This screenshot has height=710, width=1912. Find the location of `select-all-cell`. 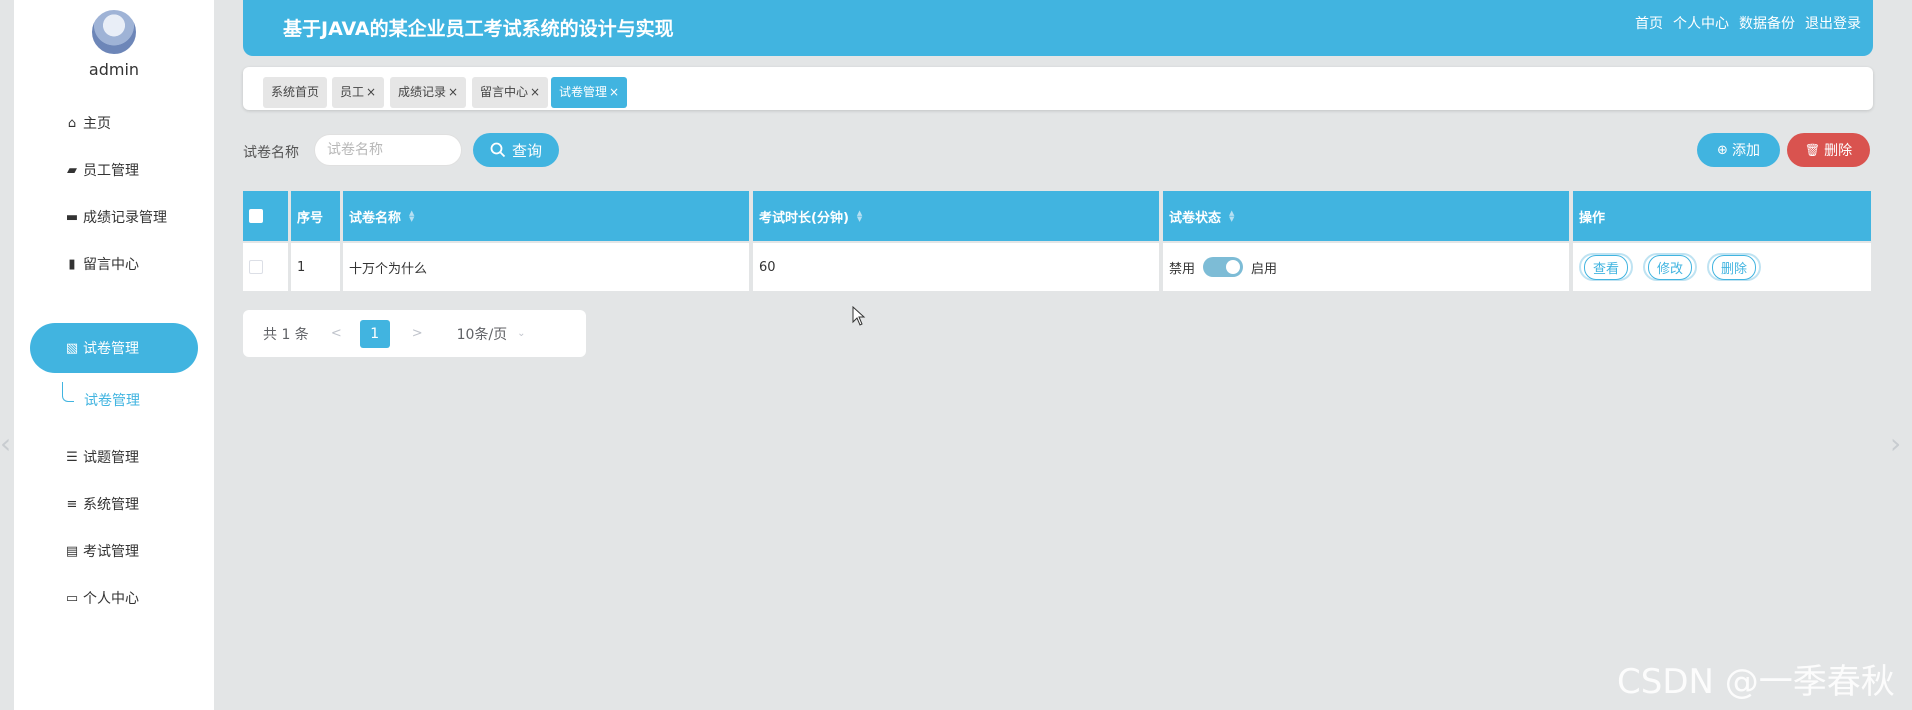

select-all-cell is located at coordinates (265, 216).